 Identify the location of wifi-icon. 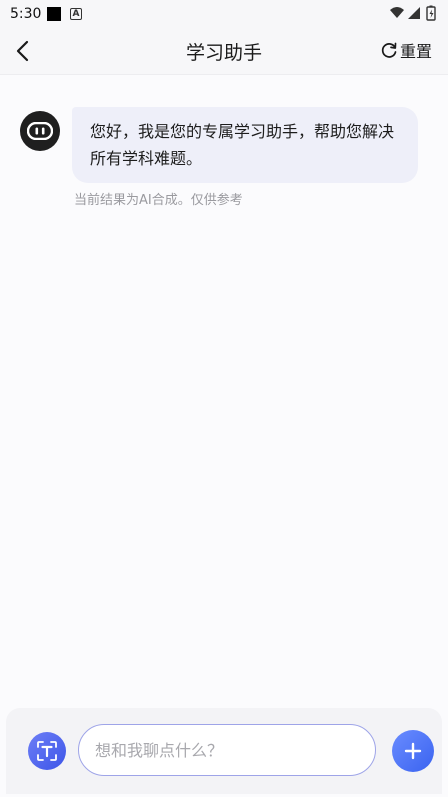
(397, 12).